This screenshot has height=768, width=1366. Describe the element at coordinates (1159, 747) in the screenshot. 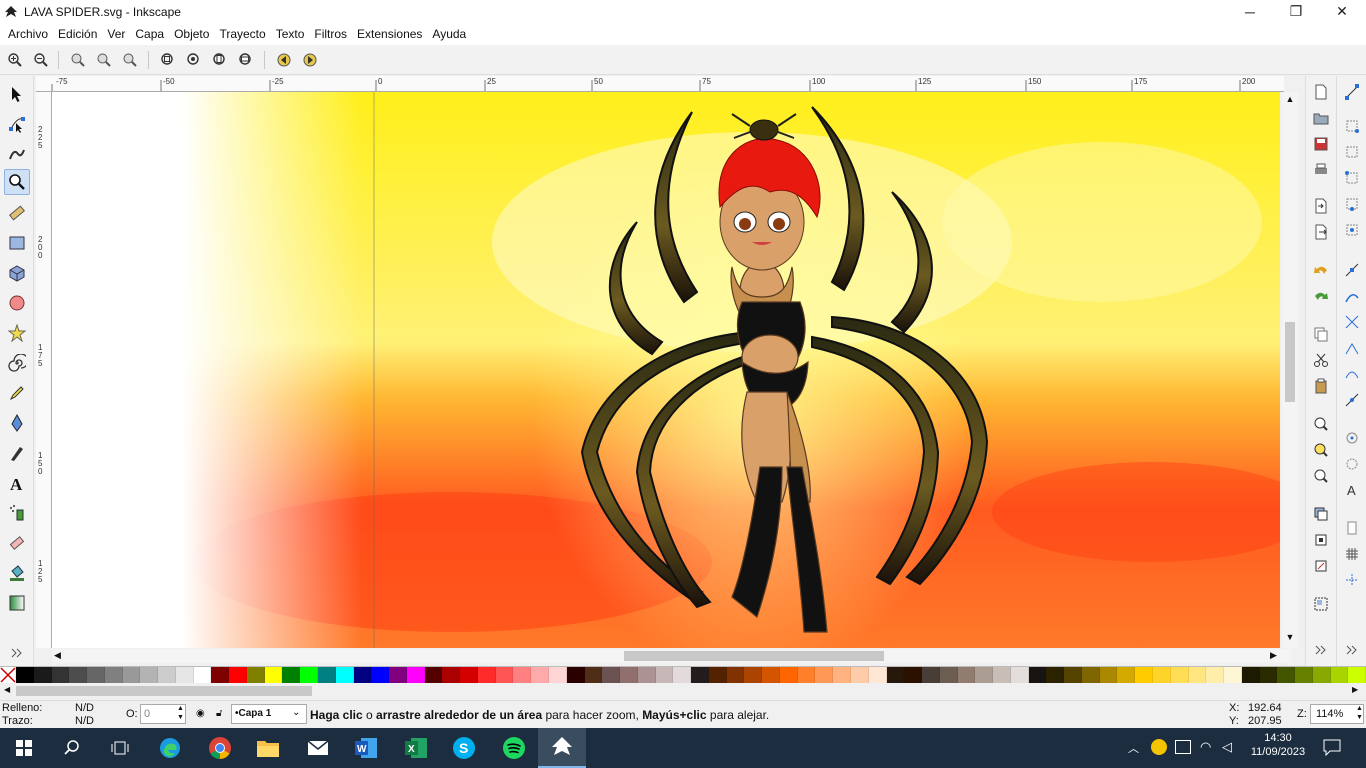

I see `tray-app-icon` at that location.